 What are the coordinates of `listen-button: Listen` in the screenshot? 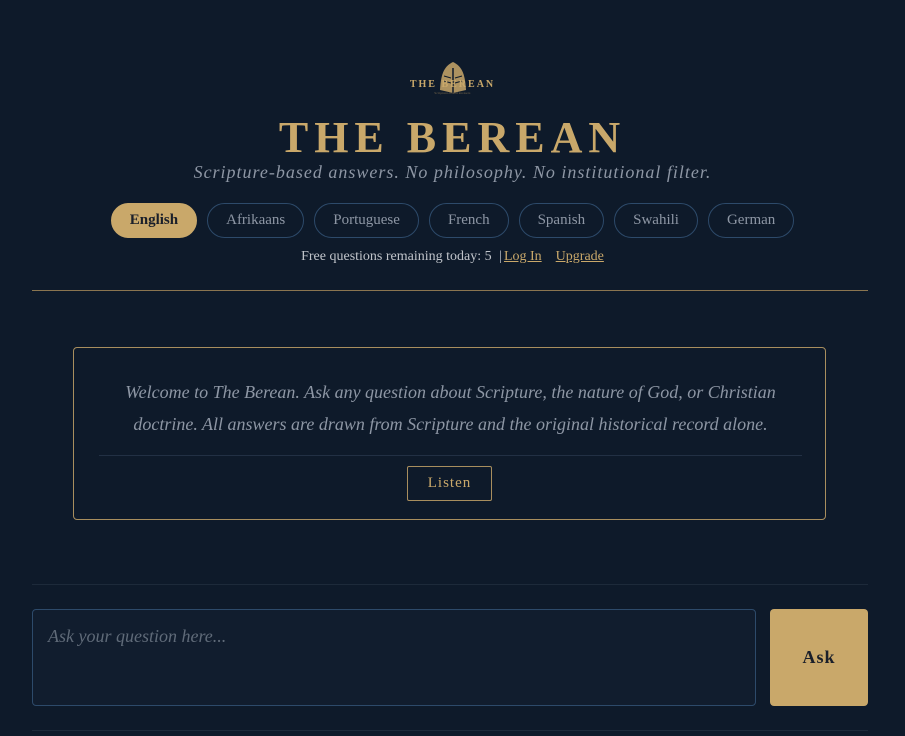 It's located at (449, 483).